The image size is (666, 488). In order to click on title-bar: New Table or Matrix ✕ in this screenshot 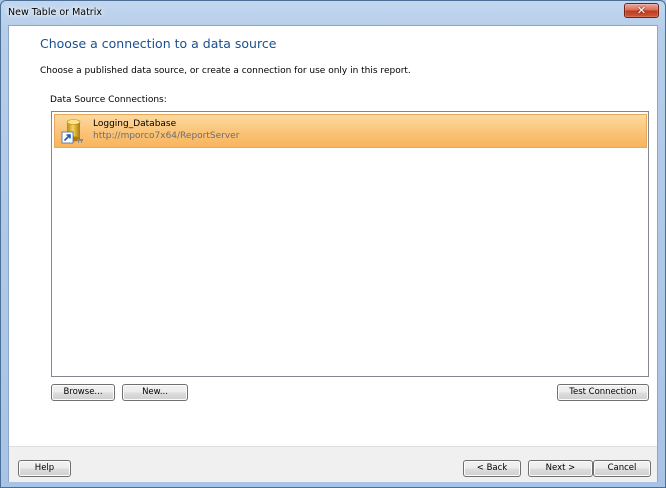, I will do `click(333, 13)`.